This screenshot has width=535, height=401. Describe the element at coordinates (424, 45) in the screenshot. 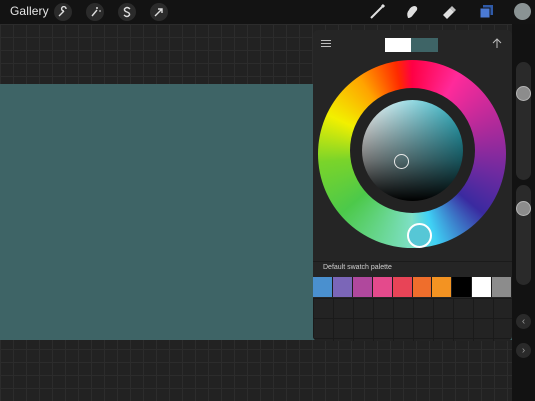

I see `current-color-swatch` at that location.